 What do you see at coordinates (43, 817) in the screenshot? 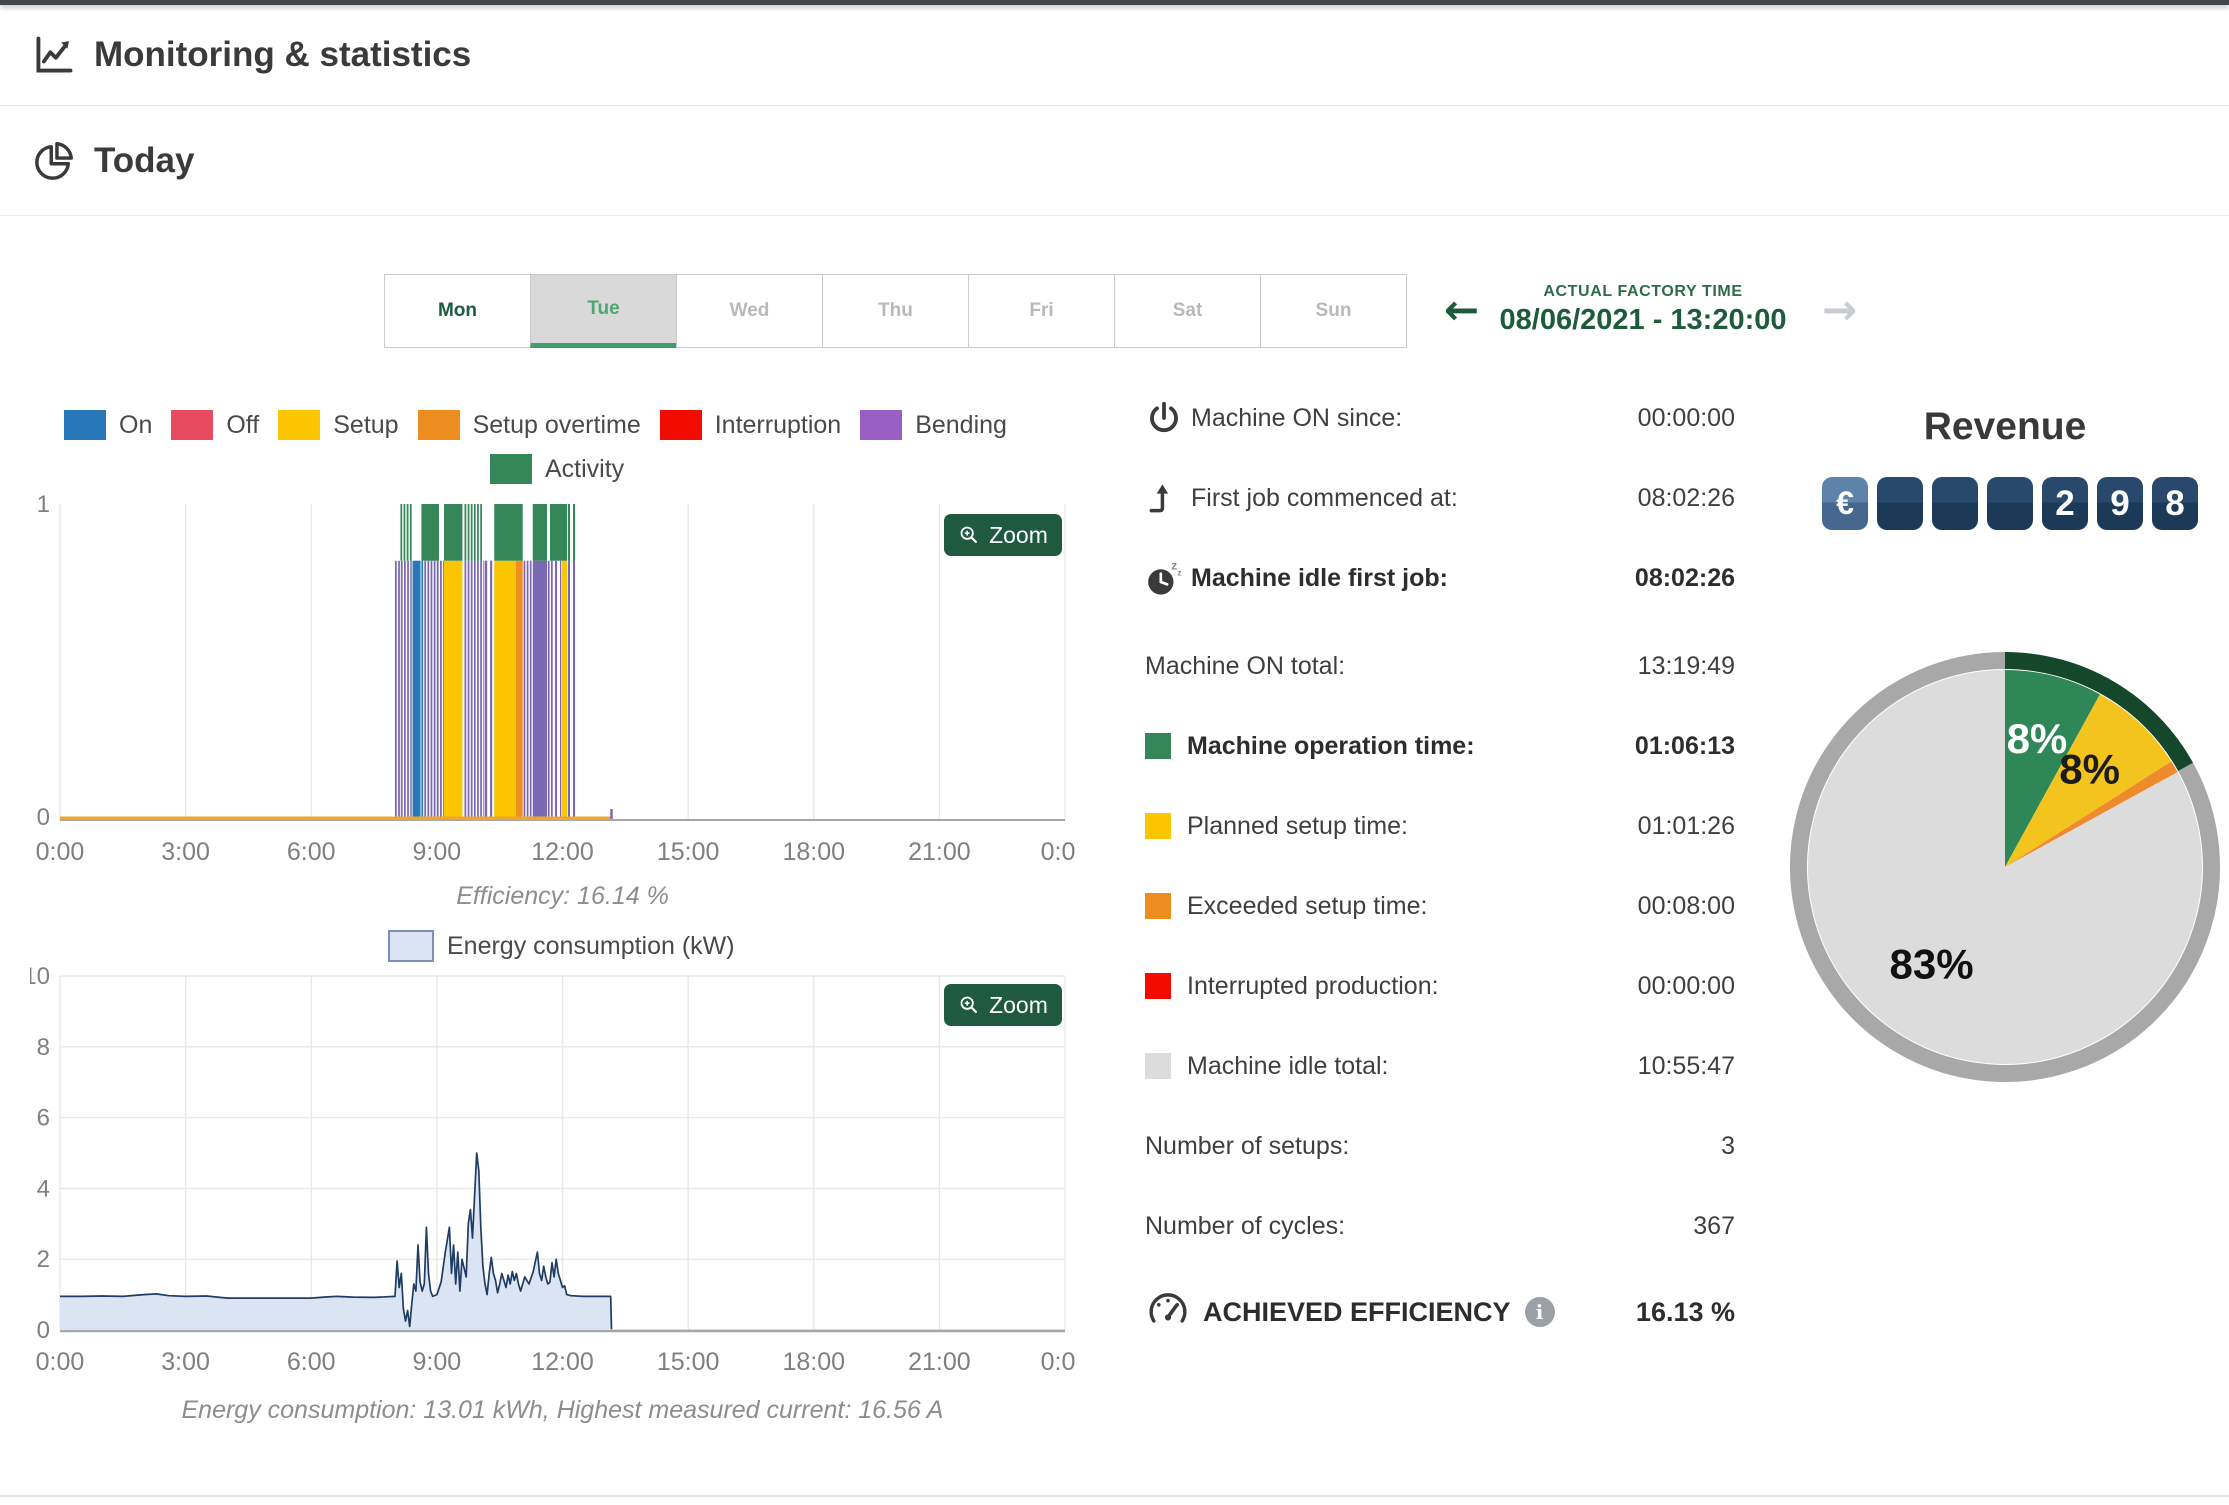
I see `svg-text: 0` at bounding box center [43, 817].